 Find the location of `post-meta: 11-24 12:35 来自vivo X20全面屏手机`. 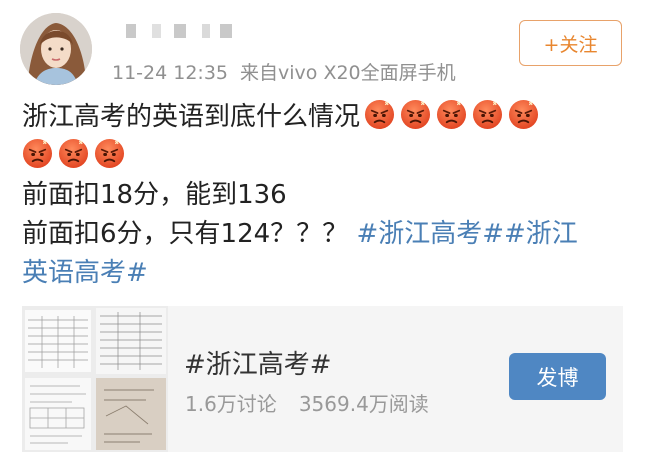

post-meta: 11-24 12:35 来自vivo X20全面屏手机 is located at coordinates (284, 71).